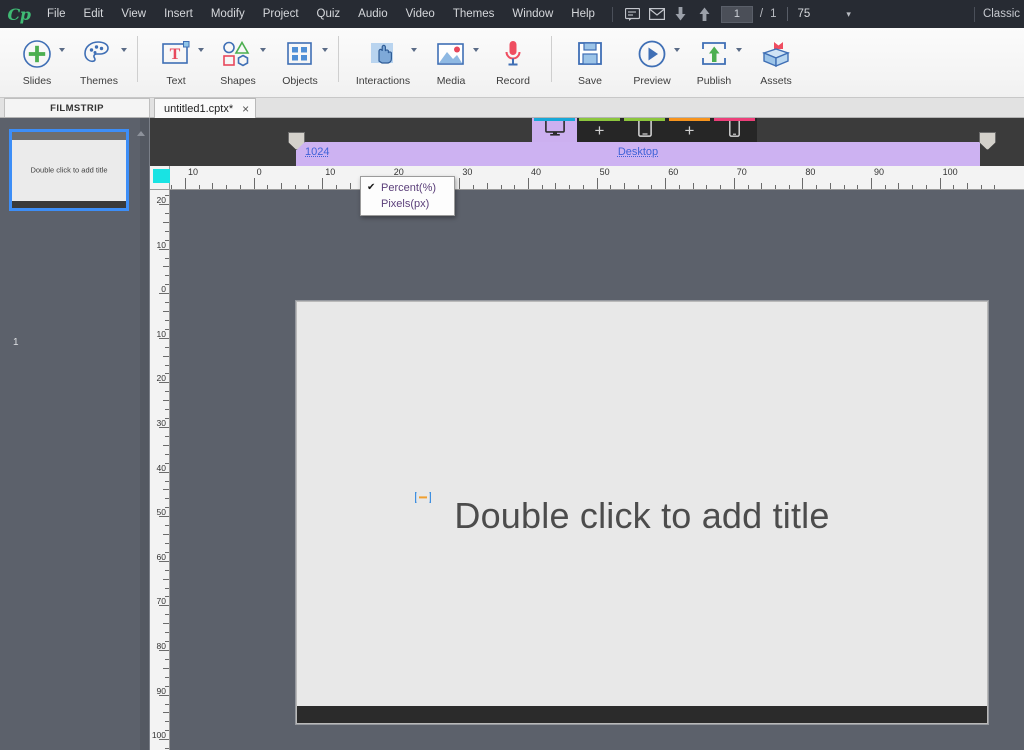 Image resolution: width=1024 pixels, height=750 pixels. What do you see at coordinates (734, 130) in the screenshot?
I see `device-tab-mobile` at bounding box center [734, 130].